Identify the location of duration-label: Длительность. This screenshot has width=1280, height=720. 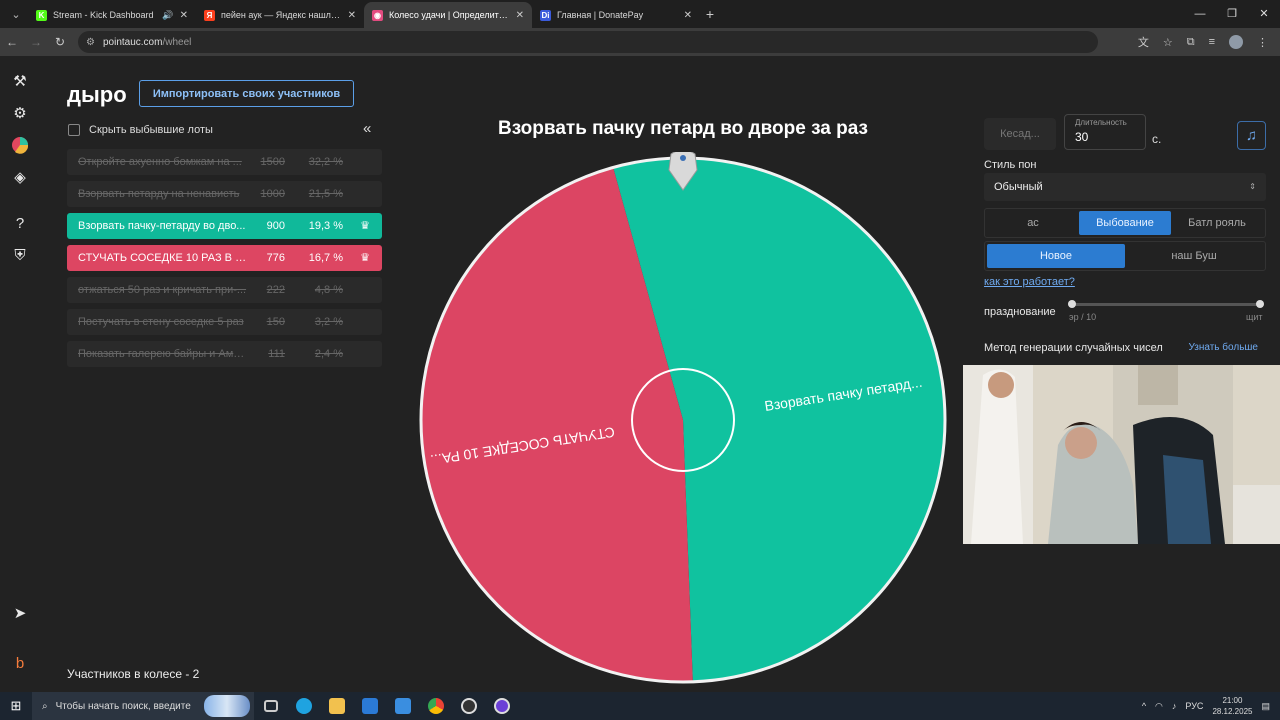
(1101, 122).